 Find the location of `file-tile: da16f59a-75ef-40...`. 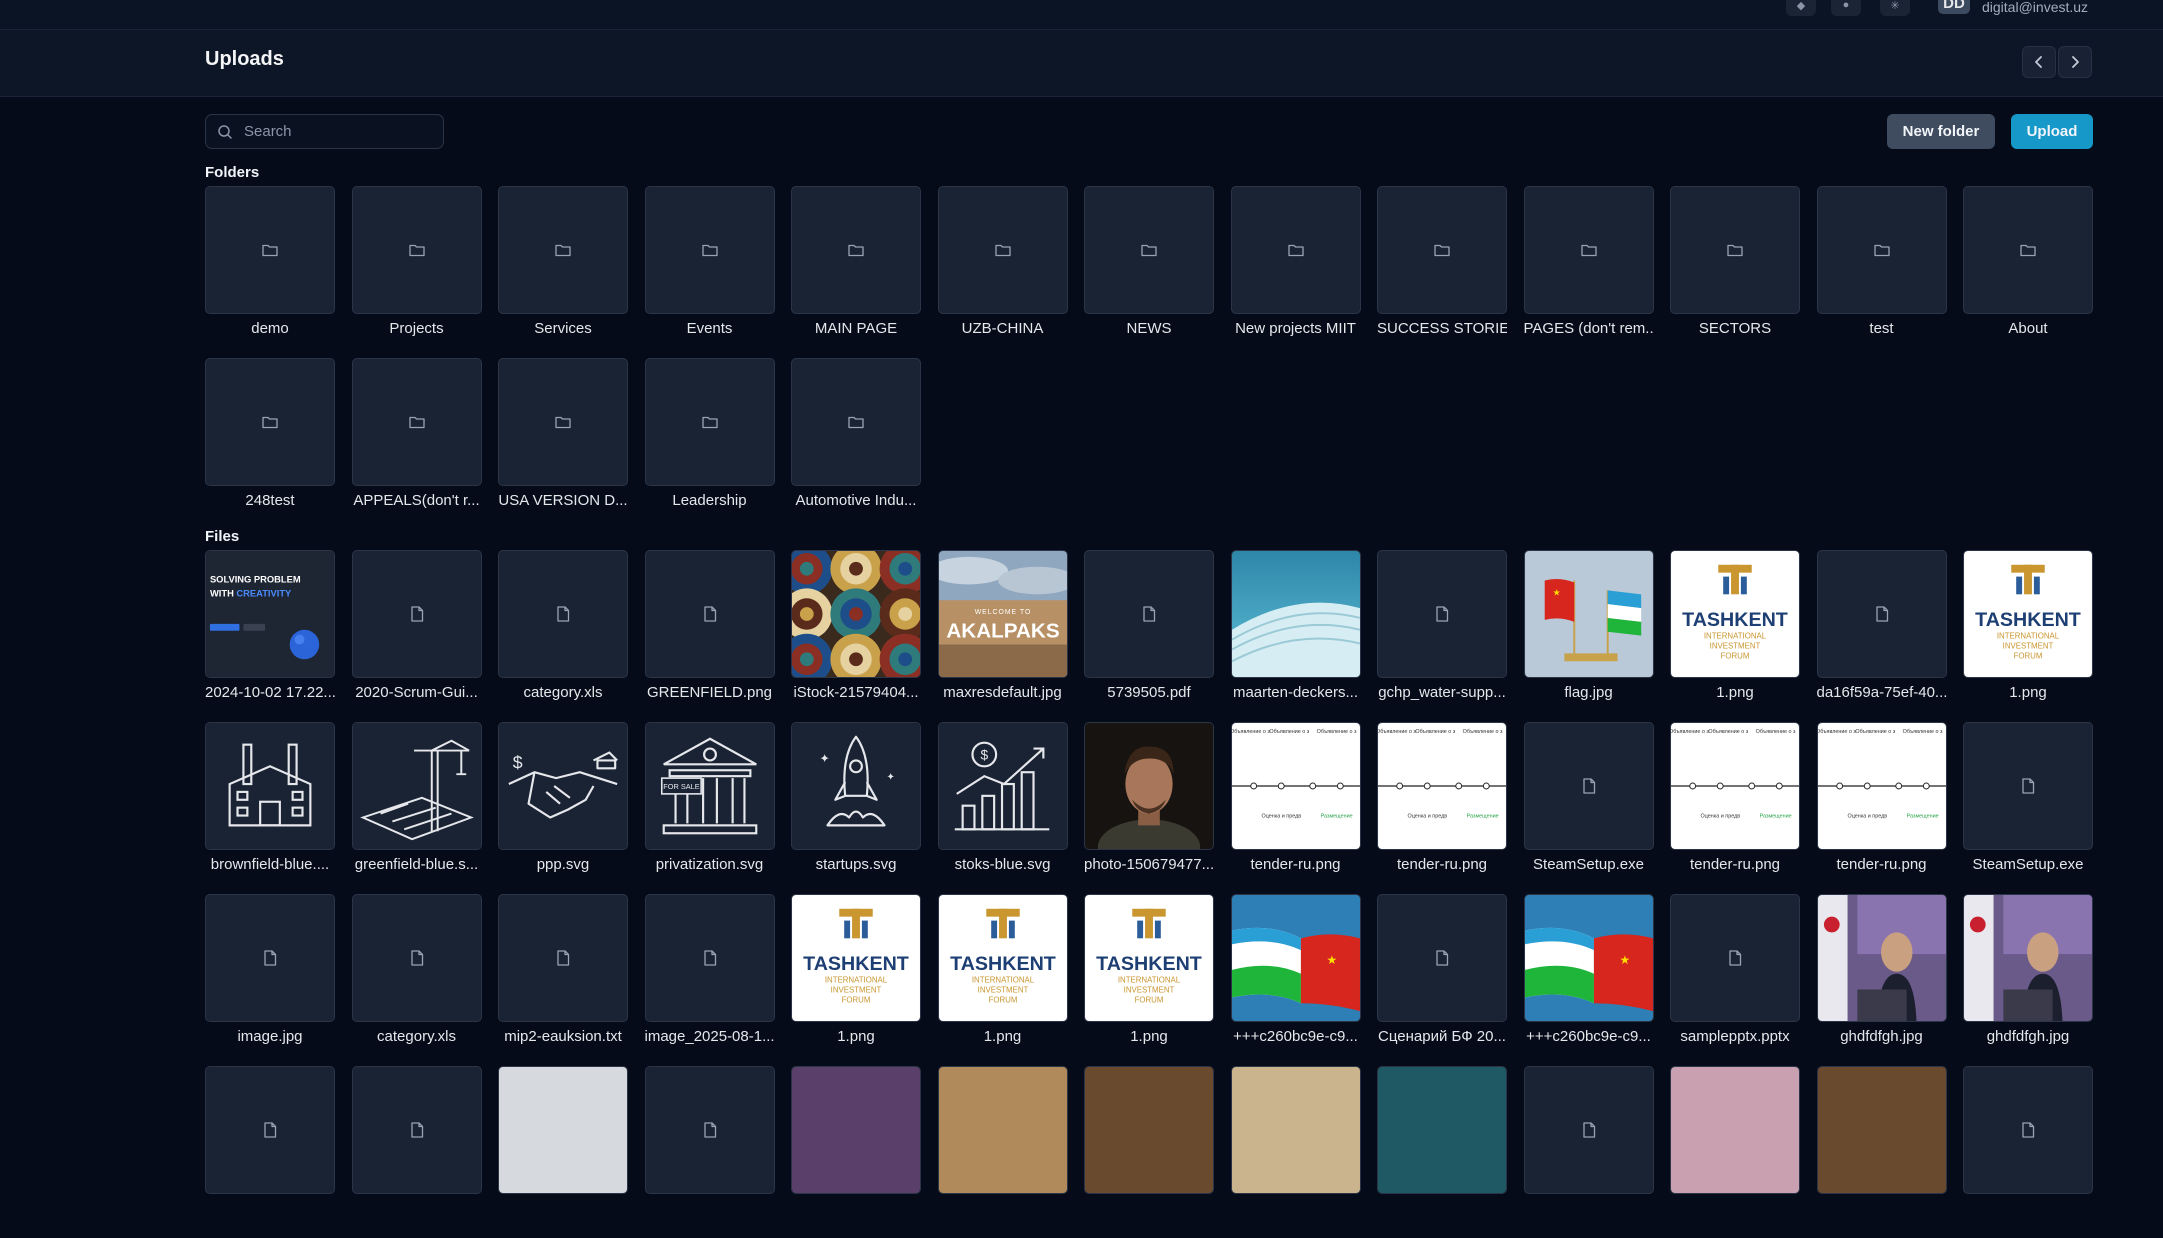

file-tile: da16f59a-75ef-40... is located at coordinates (1881, 636).